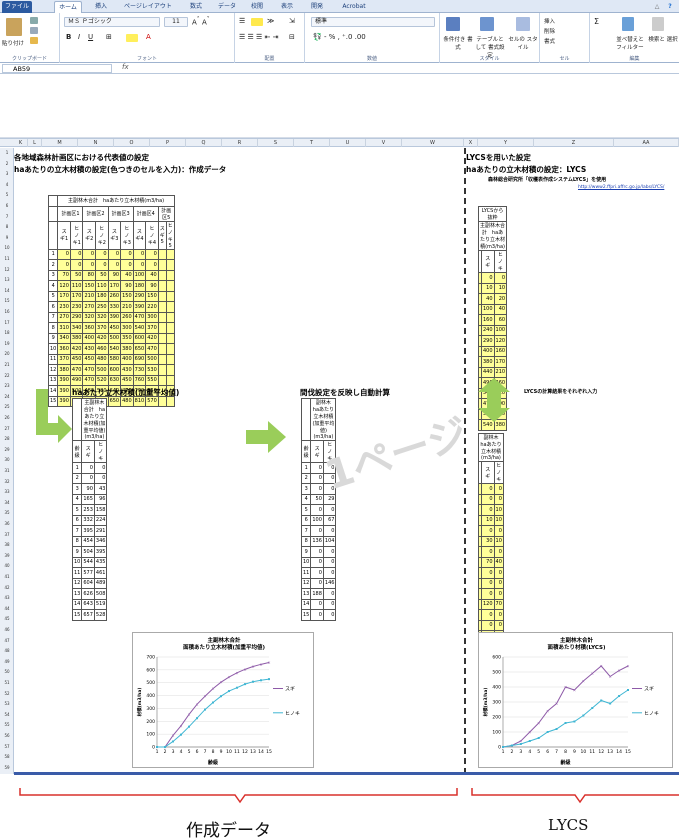 The image size is (679, 840). Describe the element at coordinates (170, 235) in the screenshot. I see `table-cell: ヒノキ5` at that location.